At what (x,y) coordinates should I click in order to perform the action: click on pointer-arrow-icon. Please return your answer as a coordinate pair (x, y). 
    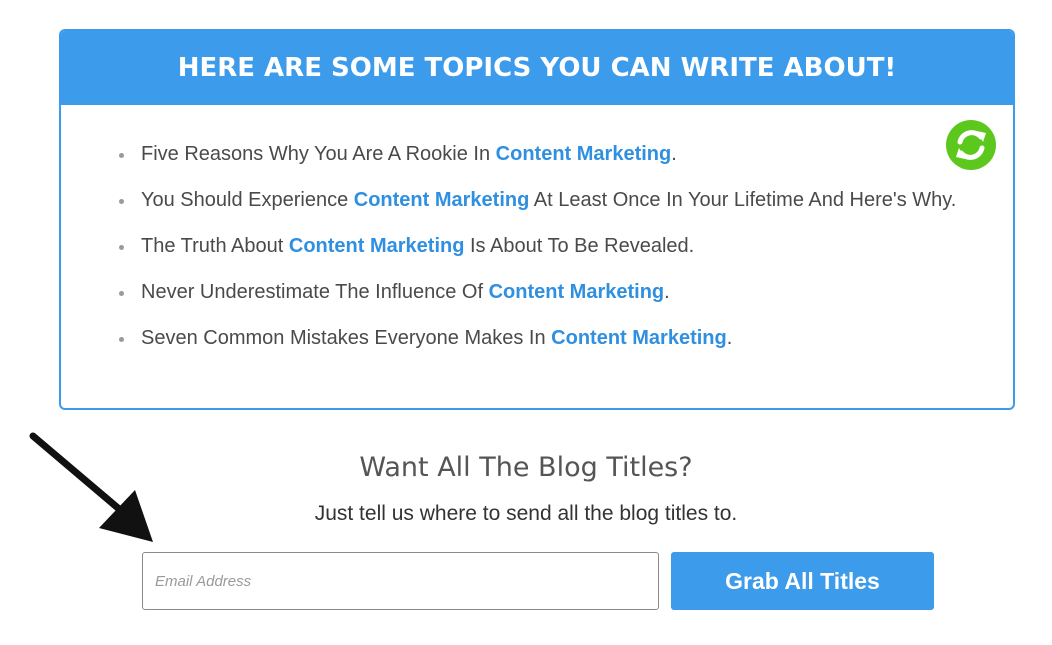
    Looking at the image, I should click on (91, 487).